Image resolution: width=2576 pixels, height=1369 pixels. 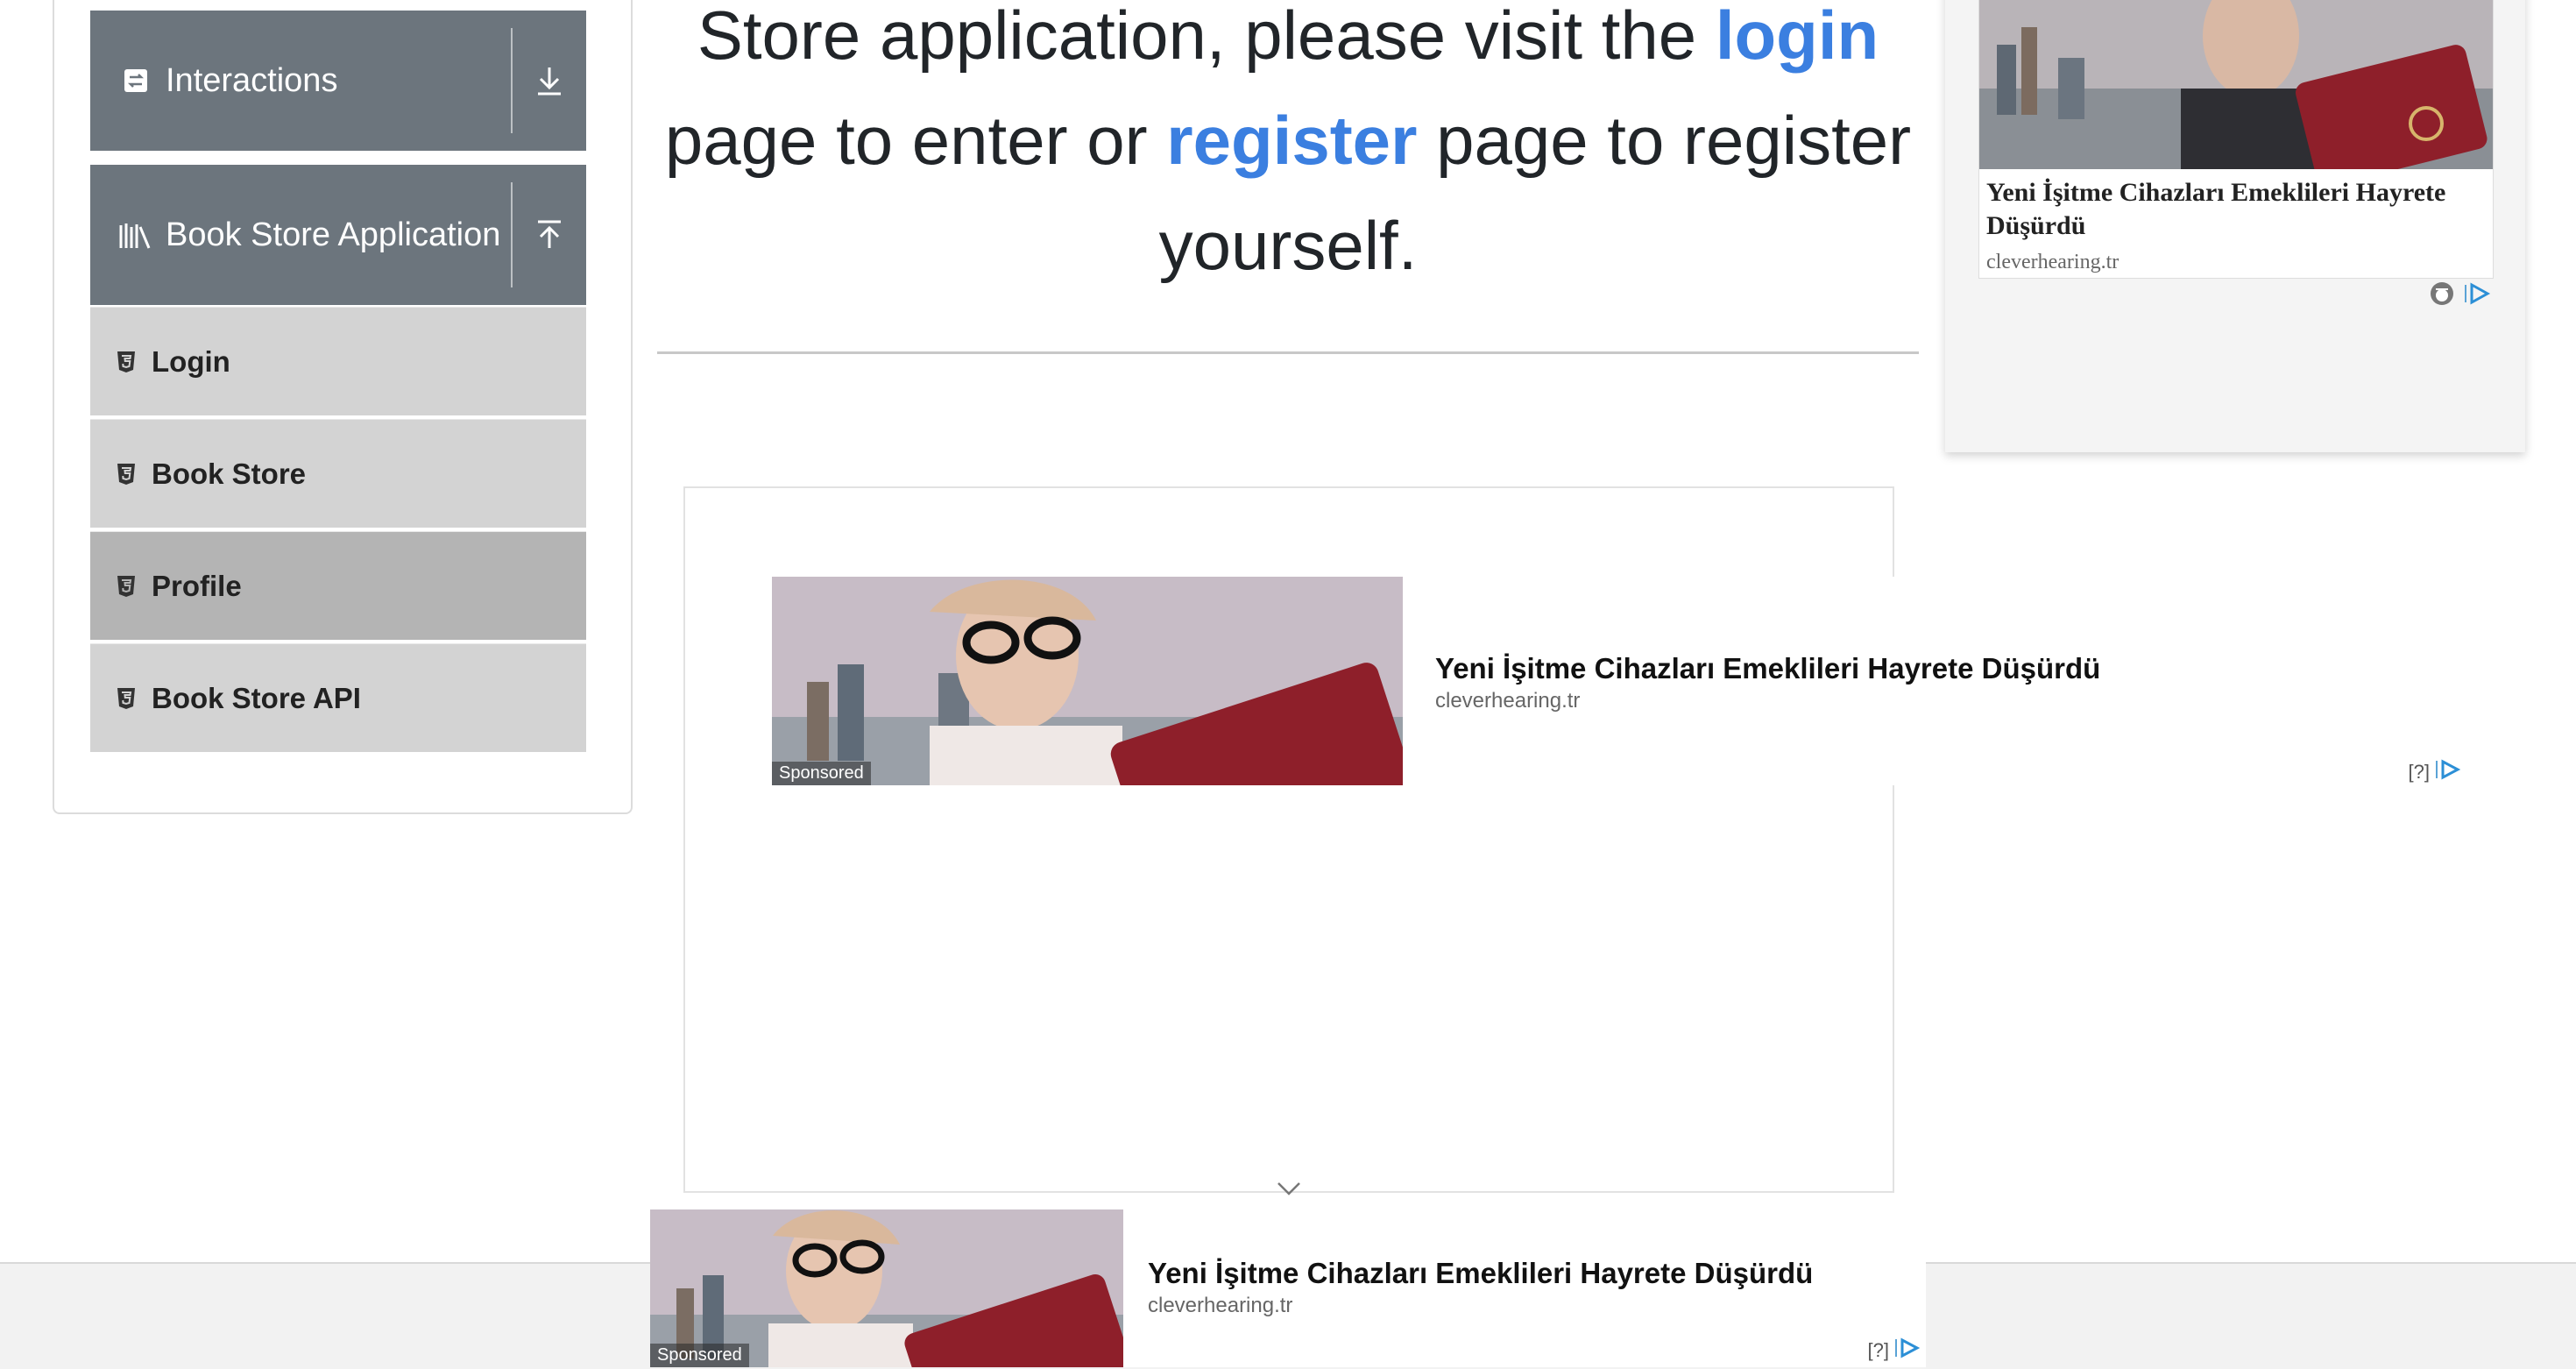 What do you see at coordinates (1289, 1191) in the screenshot?
I see `chevron-down-icon` at bounding box center [1289, 1191].